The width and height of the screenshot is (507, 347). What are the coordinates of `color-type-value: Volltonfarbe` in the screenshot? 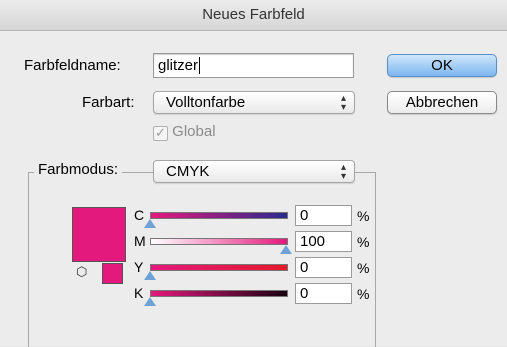 It's located at (206, 102).